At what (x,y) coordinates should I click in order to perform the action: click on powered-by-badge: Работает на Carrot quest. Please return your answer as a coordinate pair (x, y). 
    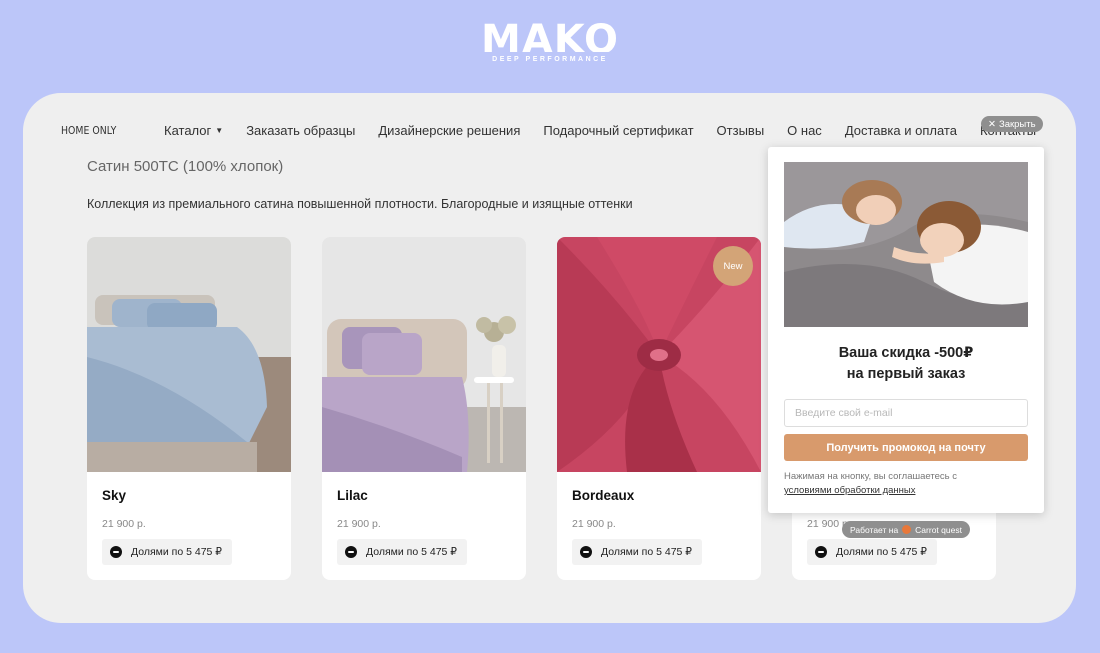
    Looking at the image, I should click on (906, 529).